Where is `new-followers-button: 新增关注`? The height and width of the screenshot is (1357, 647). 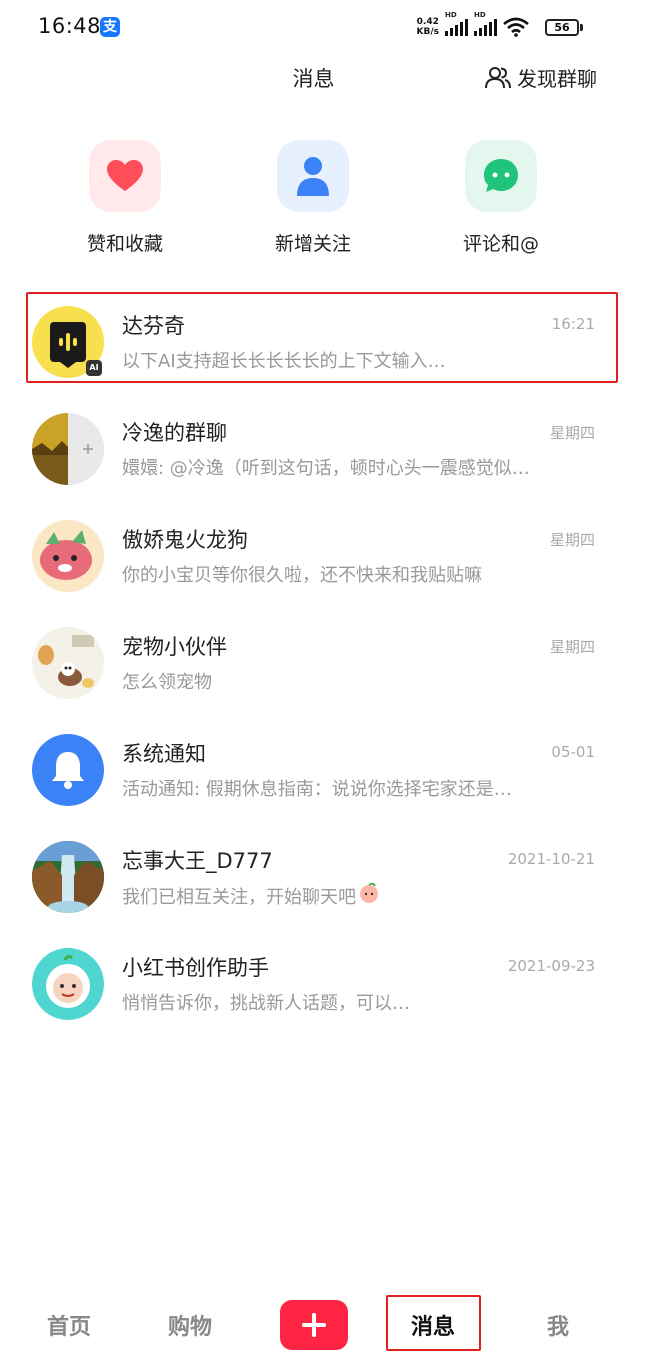
new-followers-button: 新增关注 is located at coordinates (313, 198).